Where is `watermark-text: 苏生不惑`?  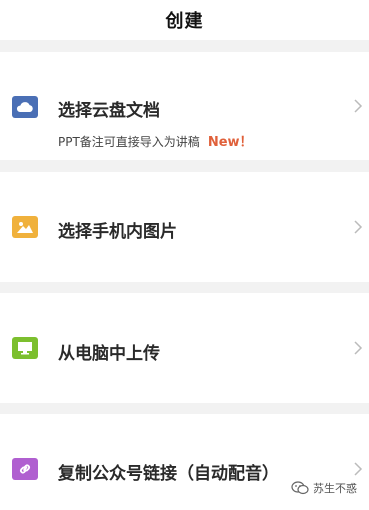 watermark-text: 苏生不惑 is located at coordinates (335, 488).